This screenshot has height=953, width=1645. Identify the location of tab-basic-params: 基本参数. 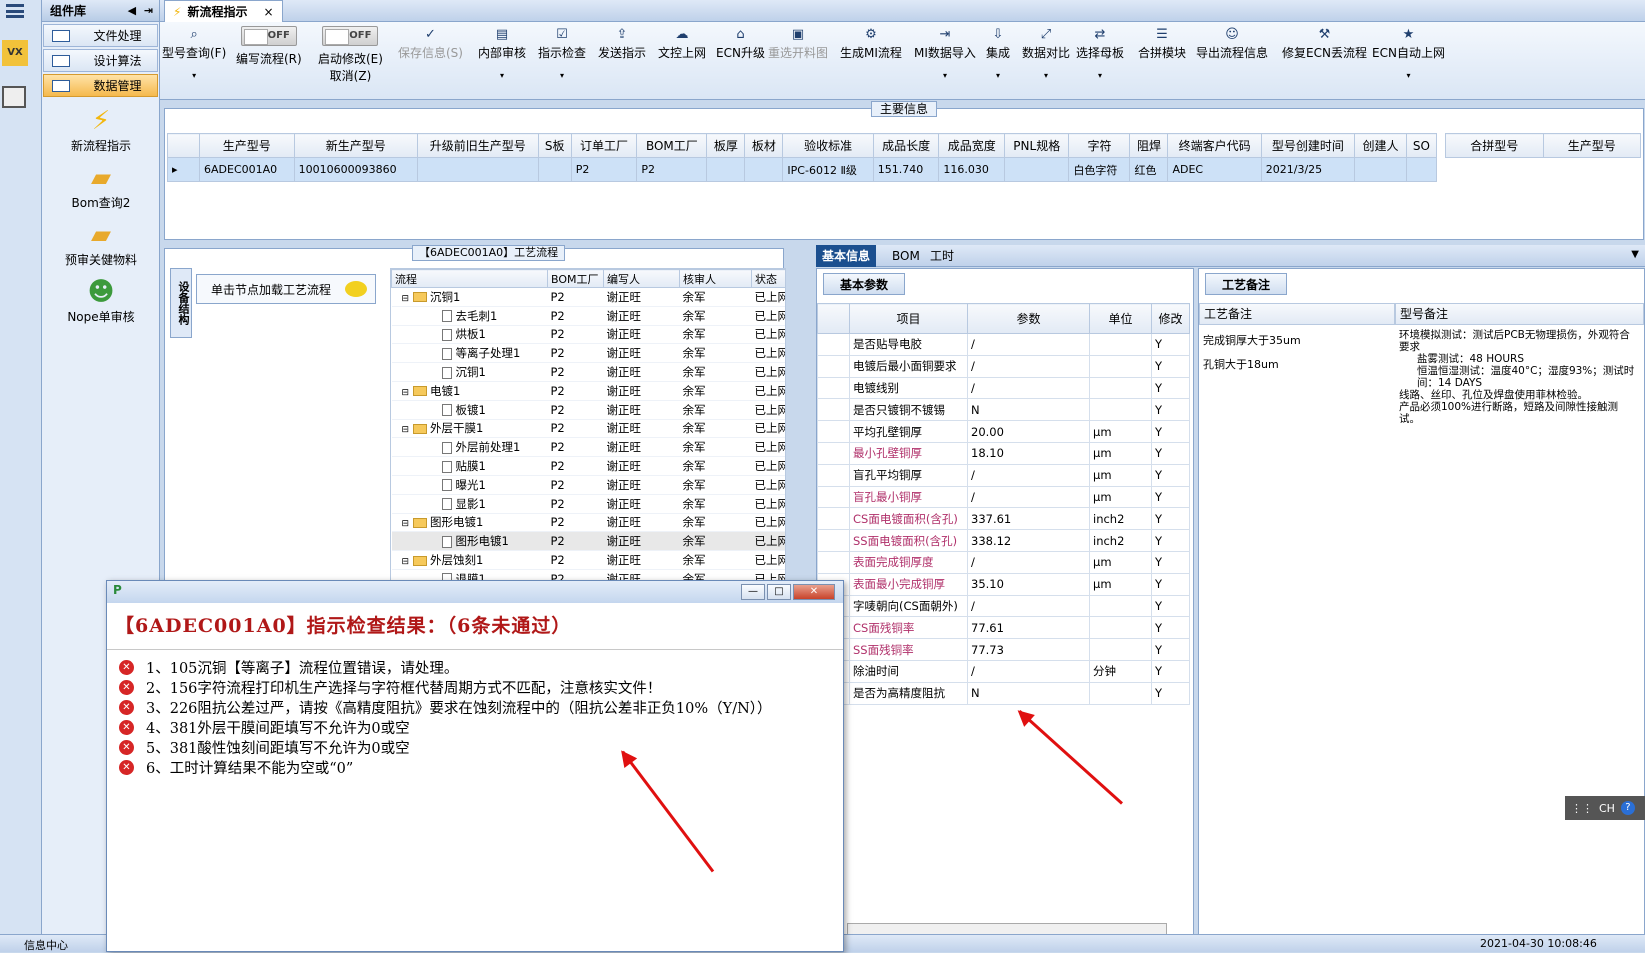
(864, 284).